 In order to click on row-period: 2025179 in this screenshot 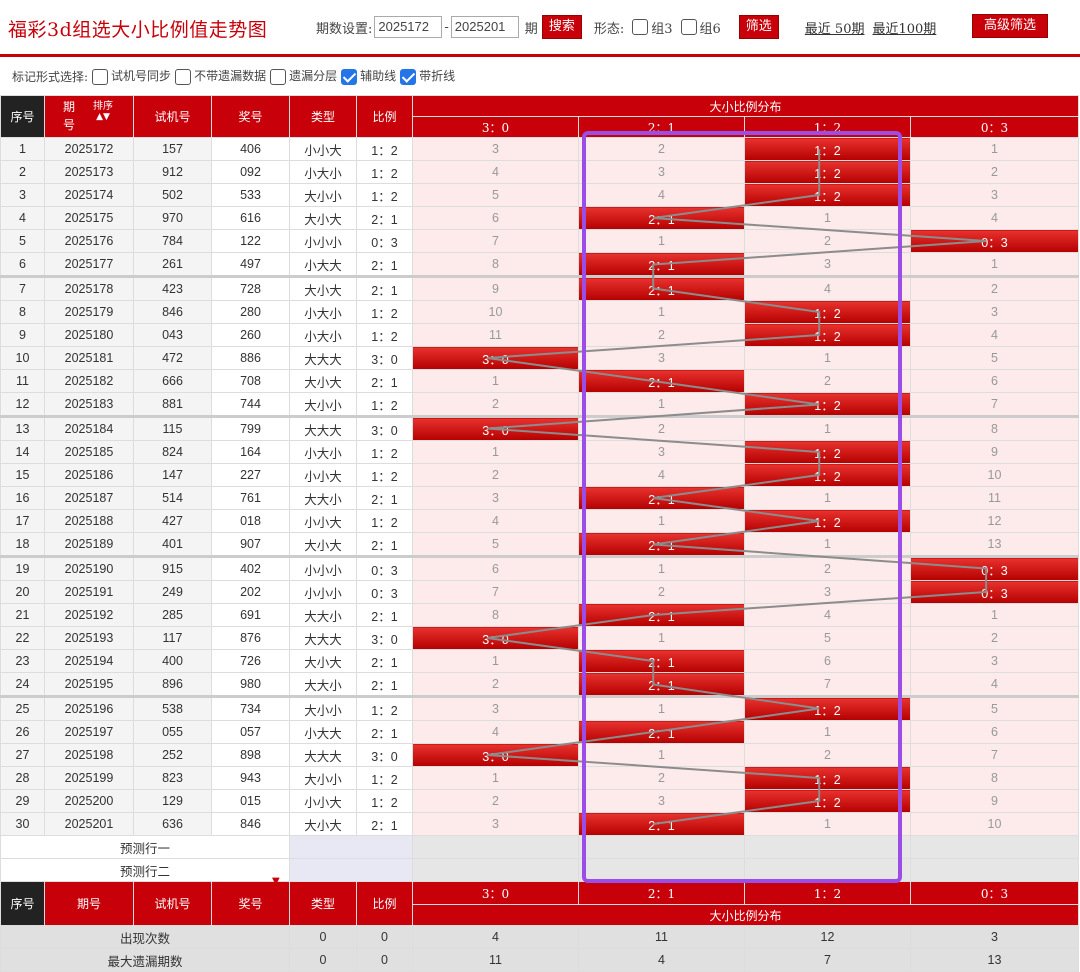, I will do `click(89, 312)`.